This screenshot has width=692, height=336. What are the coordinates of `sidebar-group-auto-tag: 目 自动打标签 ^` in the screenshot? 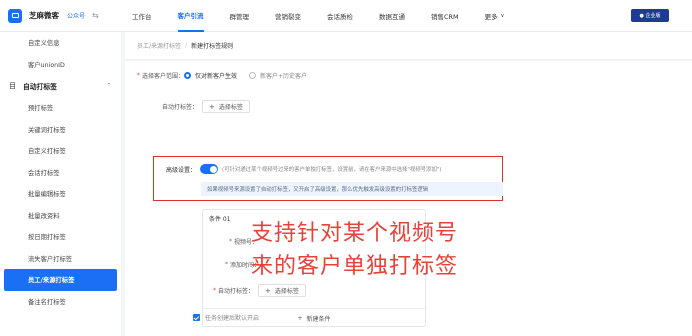 It's located at (60, 86).